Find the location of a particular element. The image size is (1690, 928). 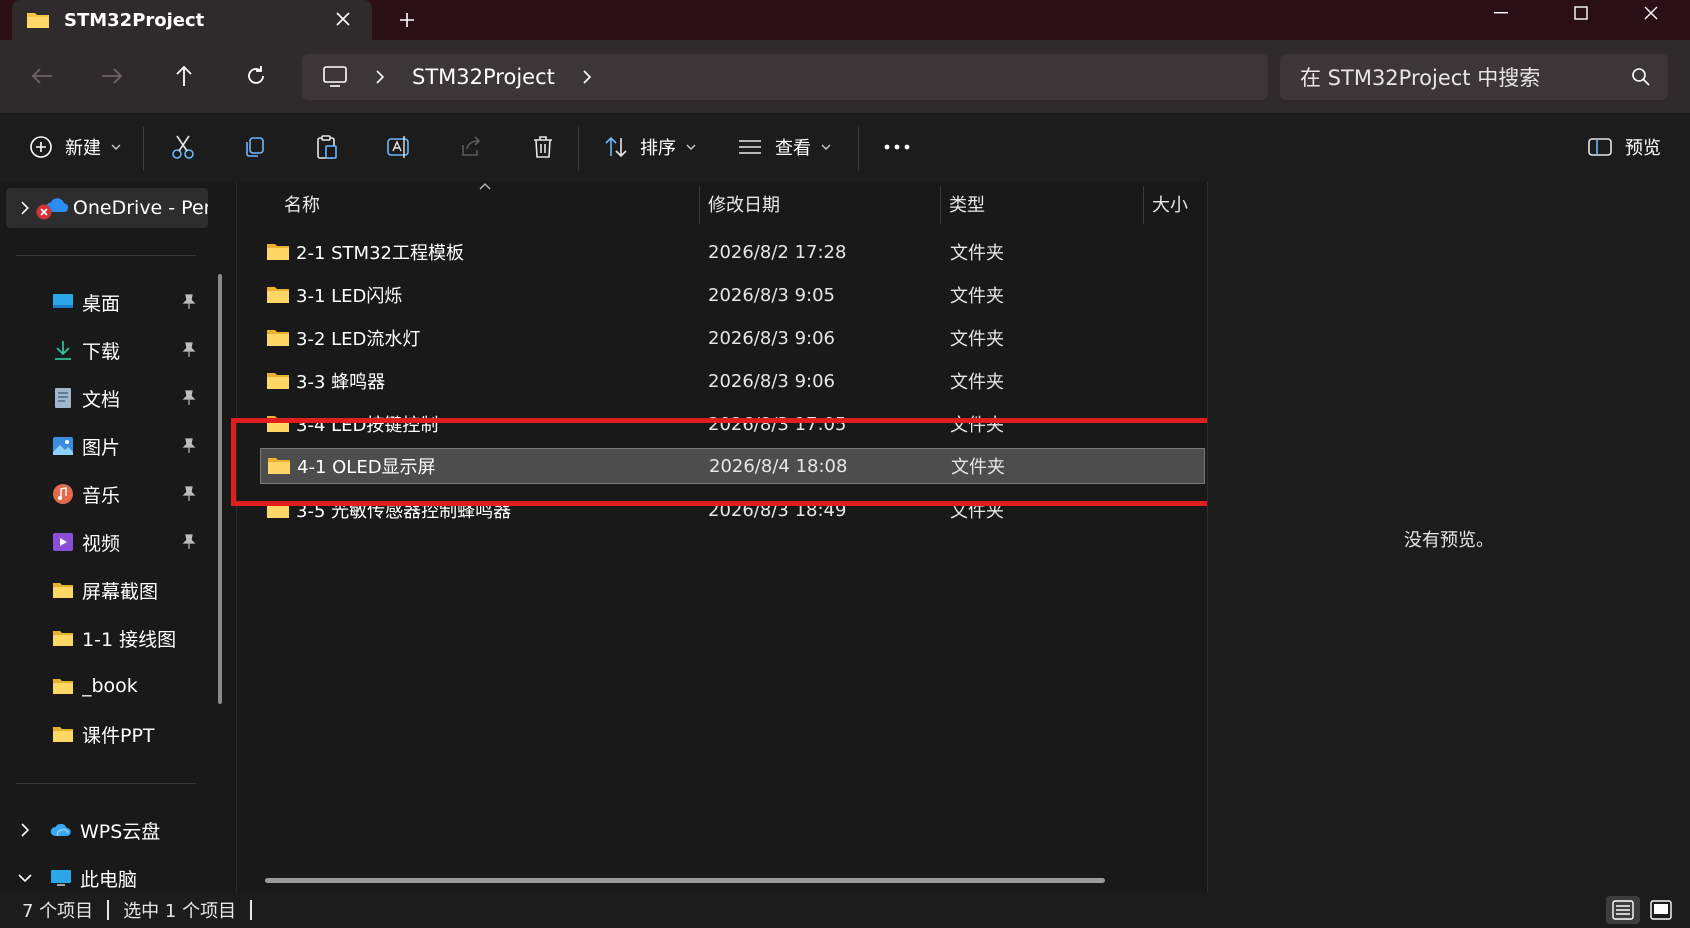

file-row: 3-5 光敏传感器控制蜂鸣器 2026/8/3 18:49 文件夹 is located at coordinates (732, 510).